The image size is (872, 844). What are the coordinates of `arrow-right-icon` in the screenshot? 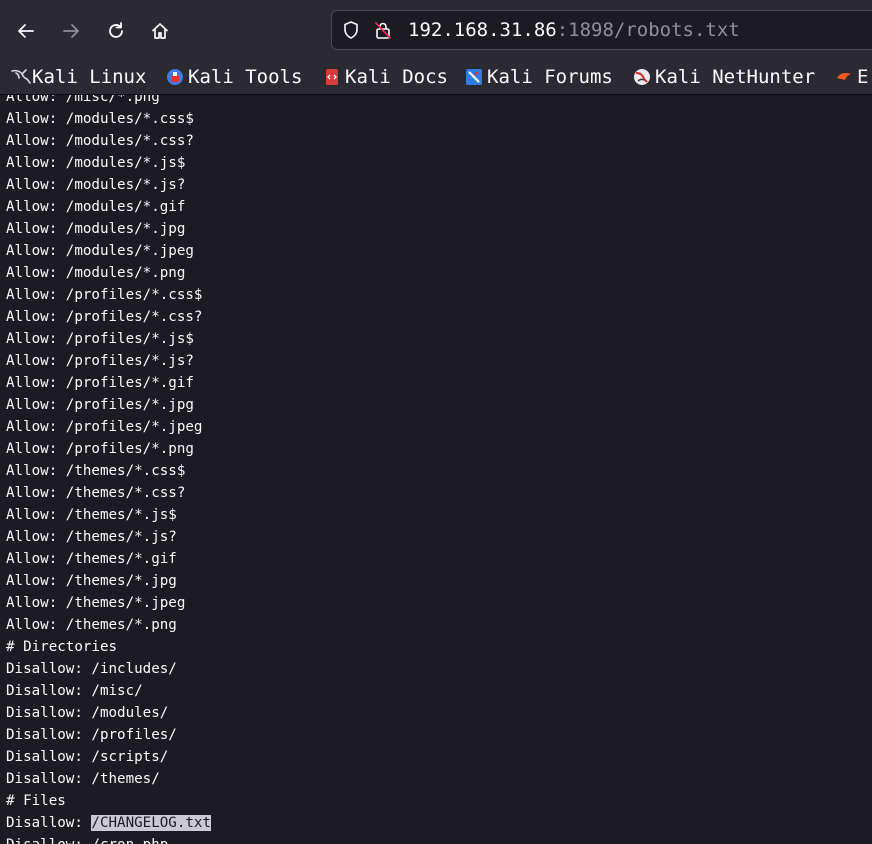 It's located at (71, 31).